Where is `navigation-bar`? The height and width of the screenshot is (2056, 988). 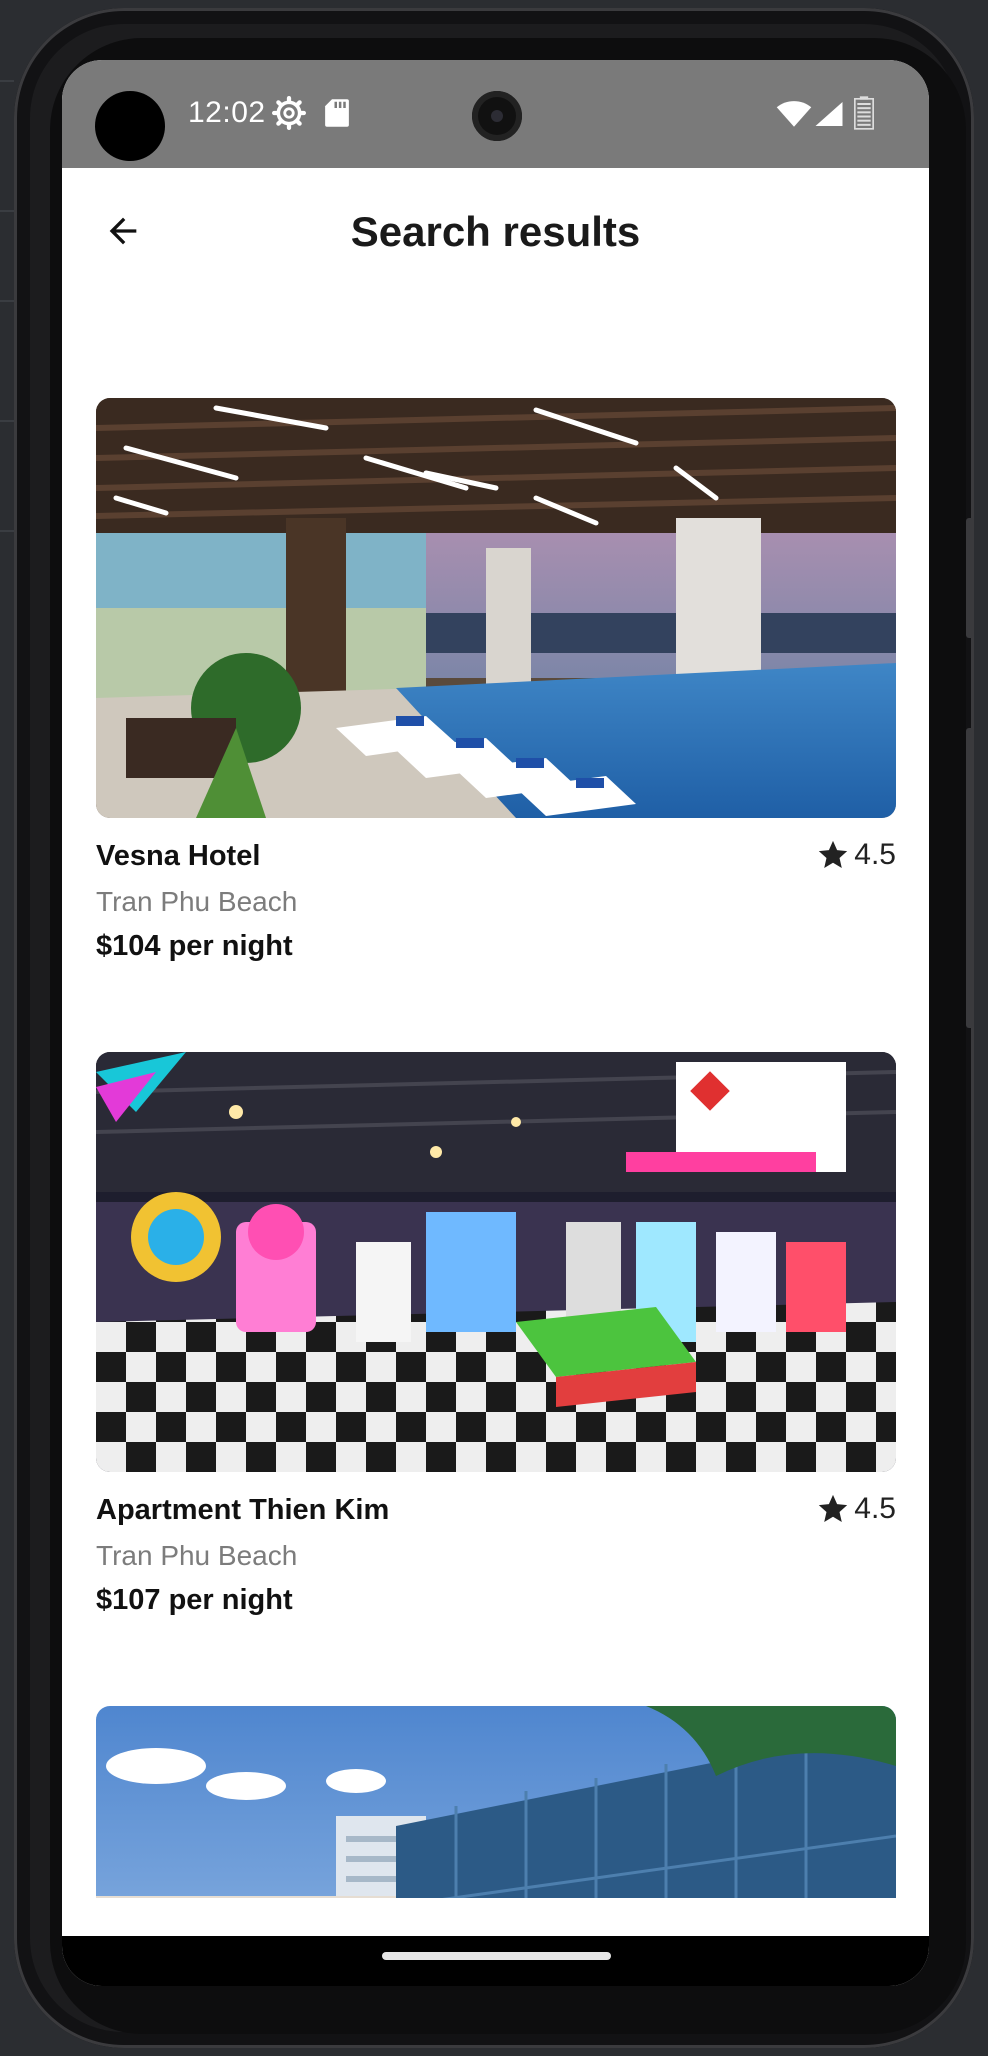
navigation-bar is located at coordinates (495, 1961).